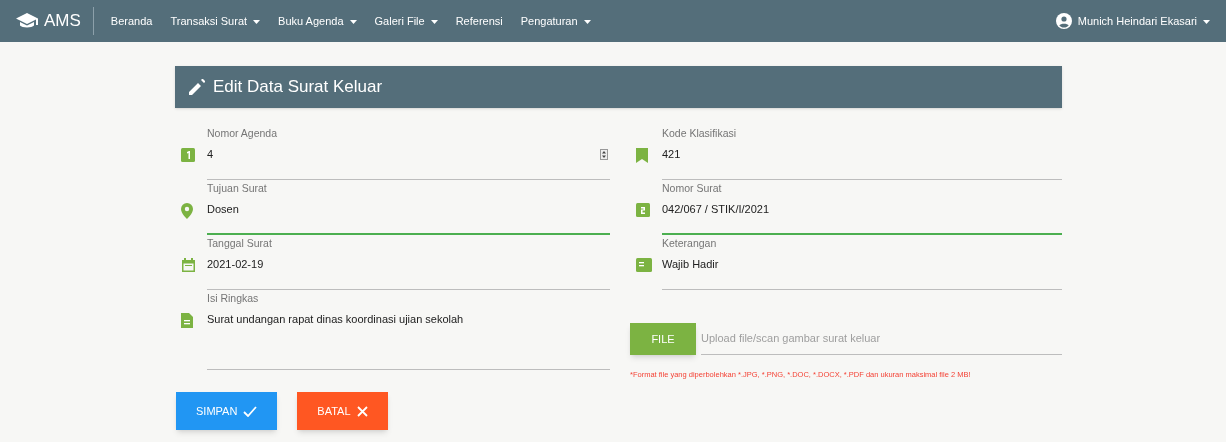 The image size is (1226, 442). Describe the element at coordinates (862, 262) in the screenshot. I see `input-field: Keterangan Wajib Hadir` at that location.